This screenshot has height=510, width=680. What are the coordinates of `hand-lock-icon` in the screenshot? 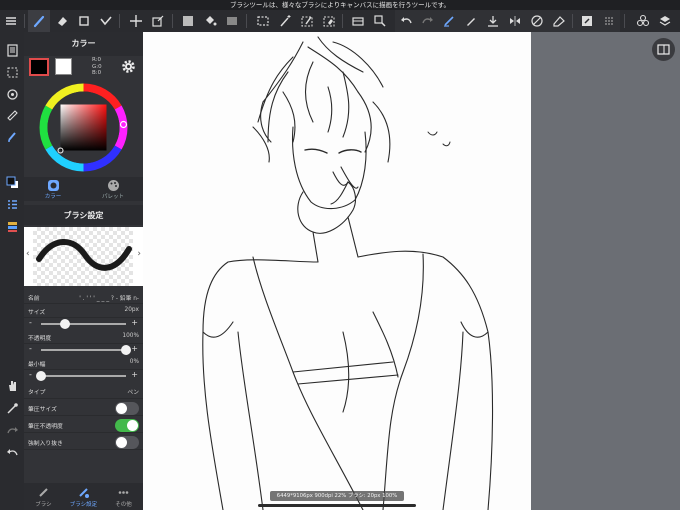 It's located at (537, 21).